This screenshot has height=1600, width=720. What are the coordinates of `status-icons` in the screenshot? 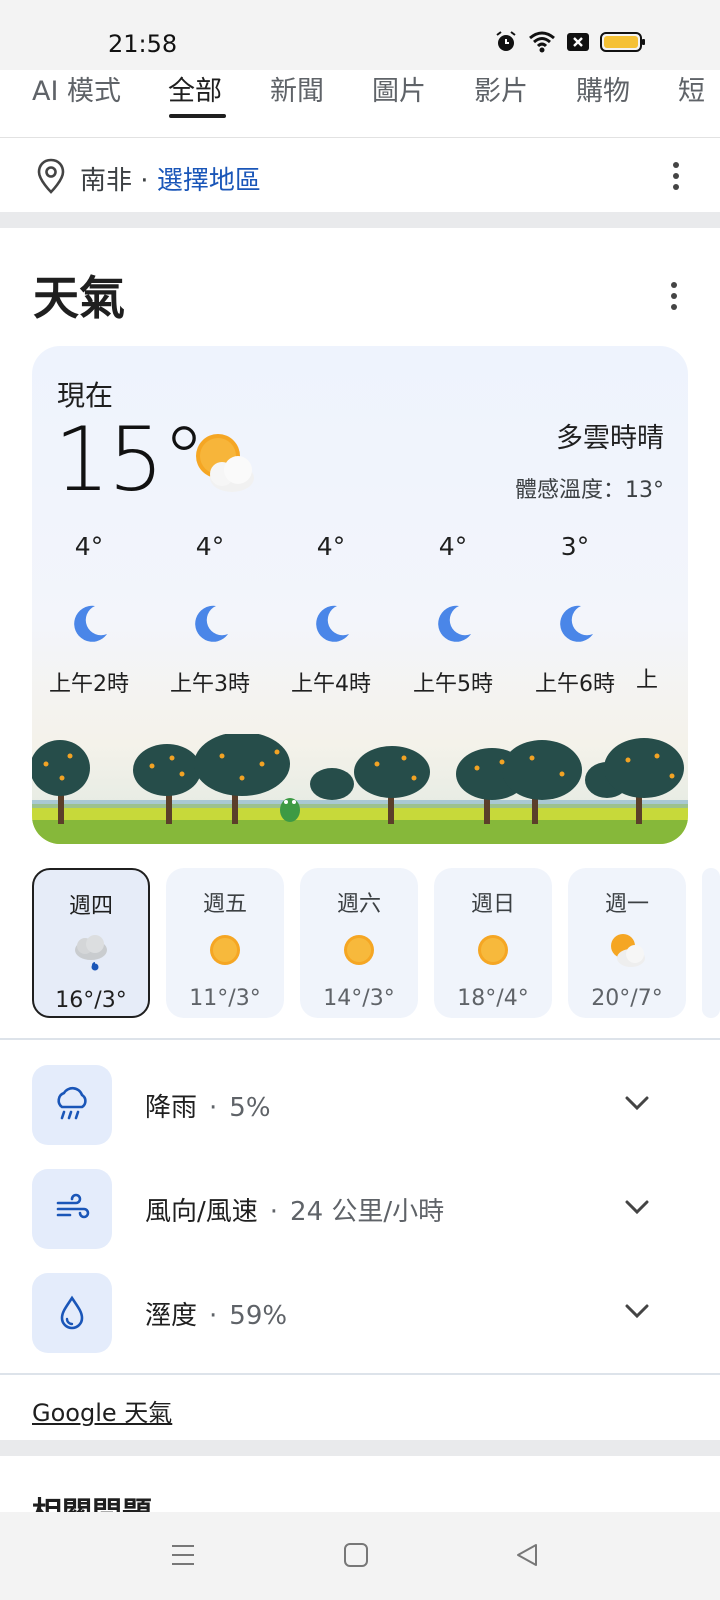 It's located at (570, 42).